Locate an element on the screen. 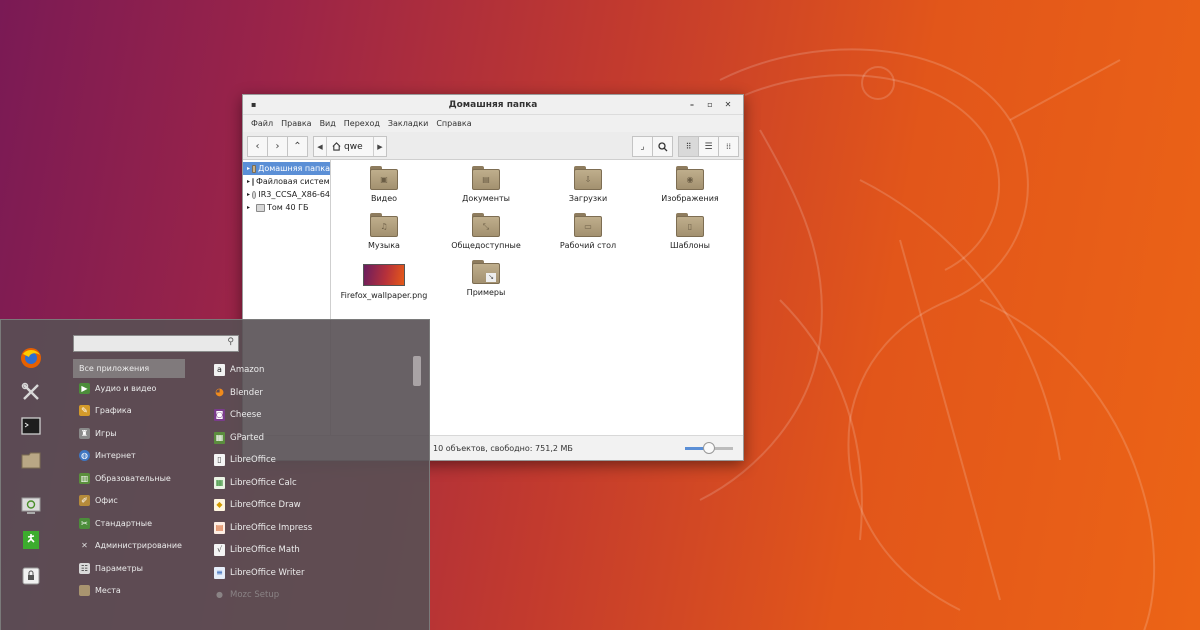 The image size is (1200, 630). file-item-label: Документы is located at coordinates (486, 198).